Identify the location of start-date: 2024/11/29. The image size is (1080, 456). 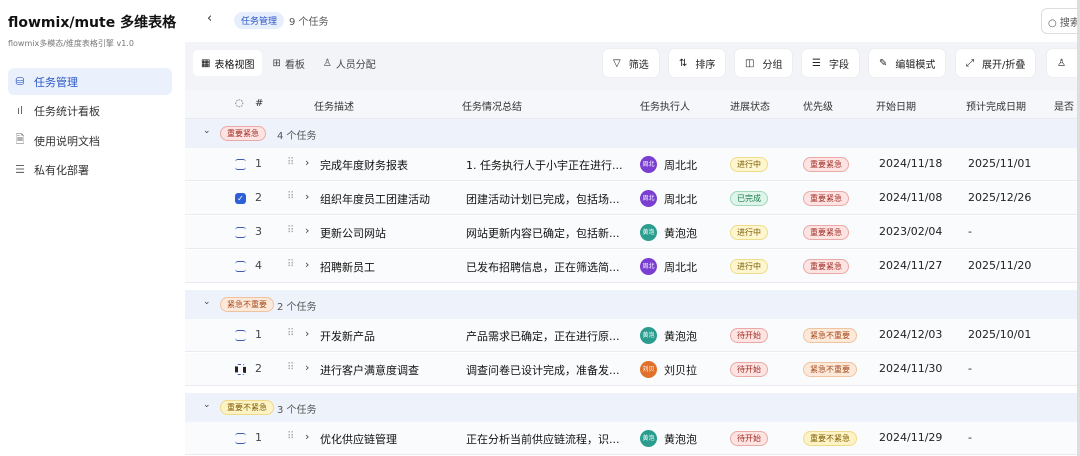
(910, 437).